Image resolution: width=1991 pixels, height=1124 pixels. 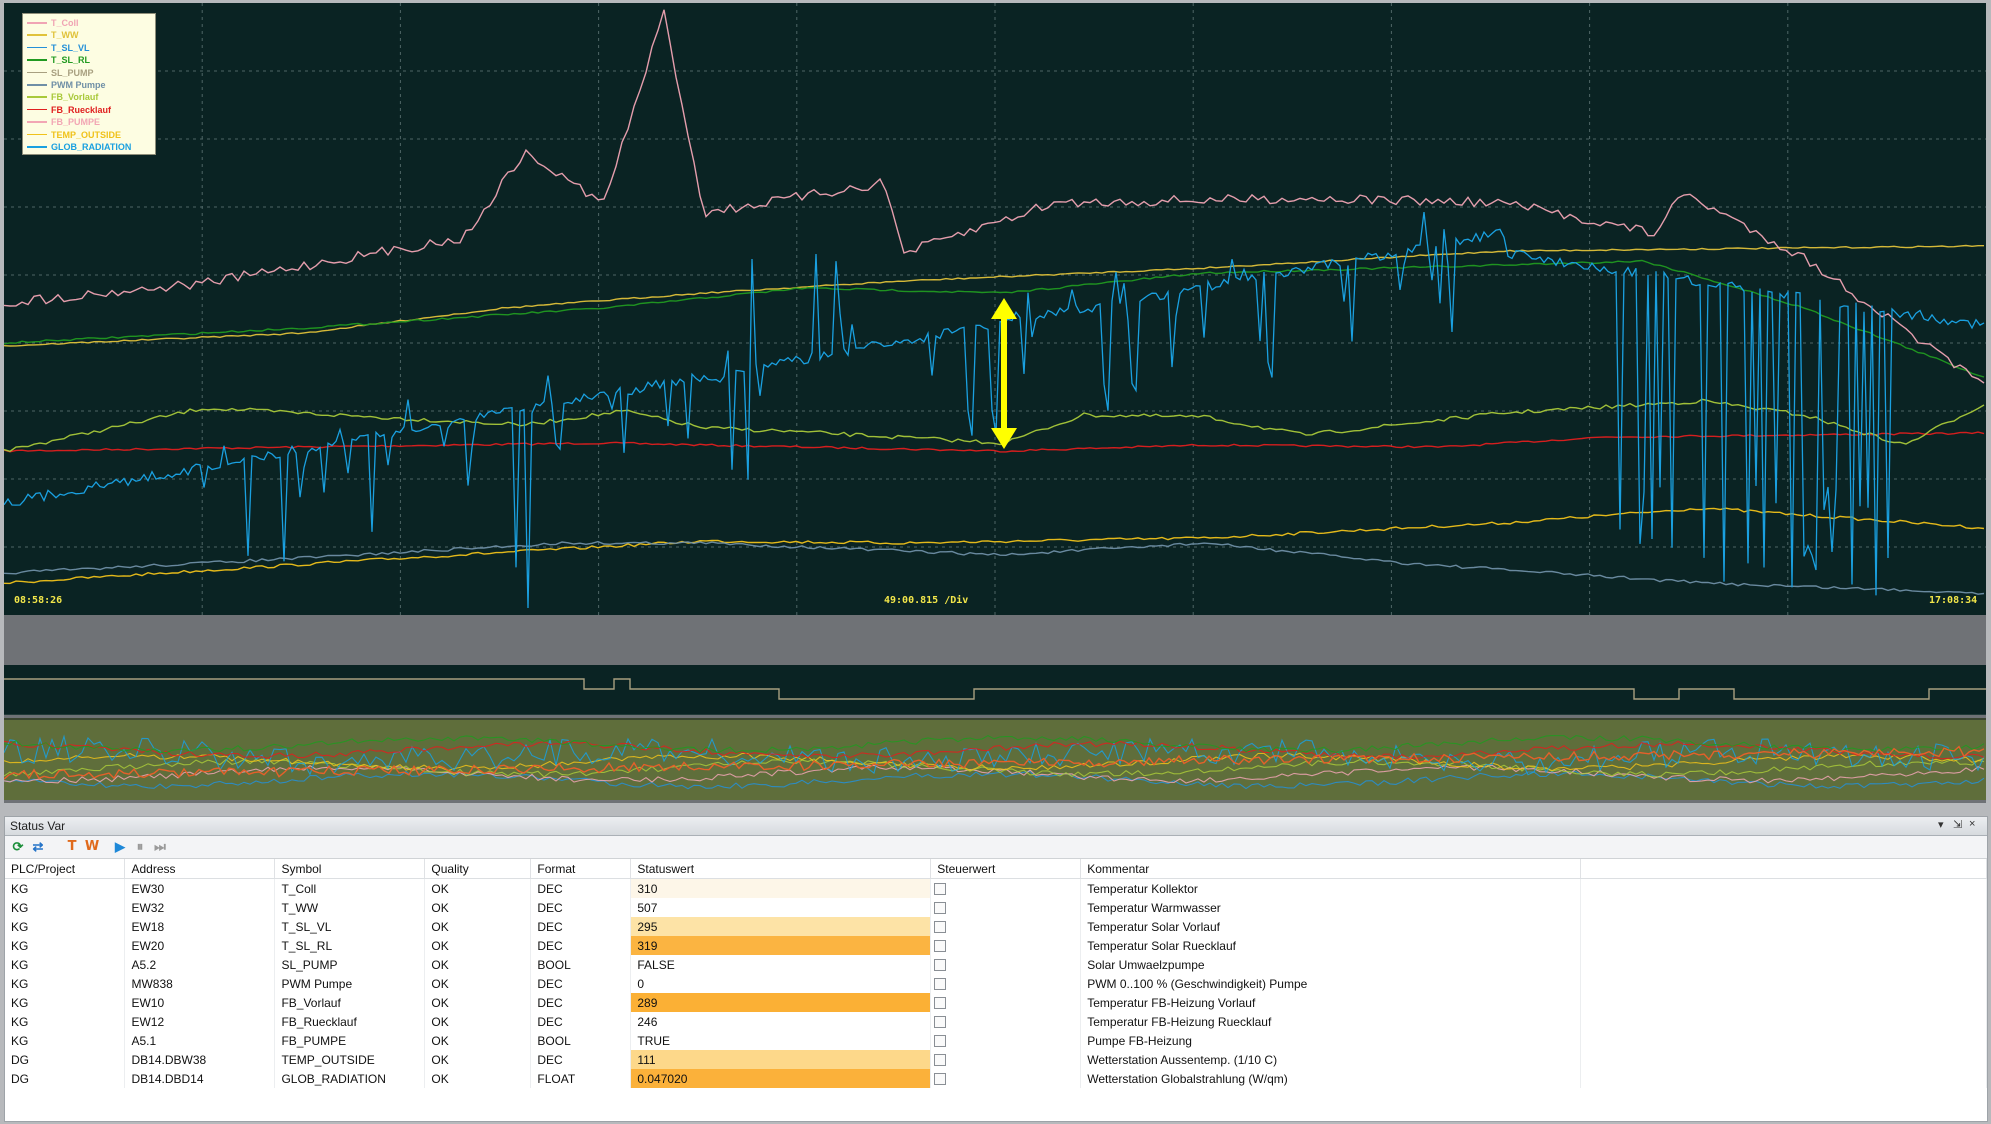 I want to click on cell-statuswert: 0, so click(x=781, y=983).